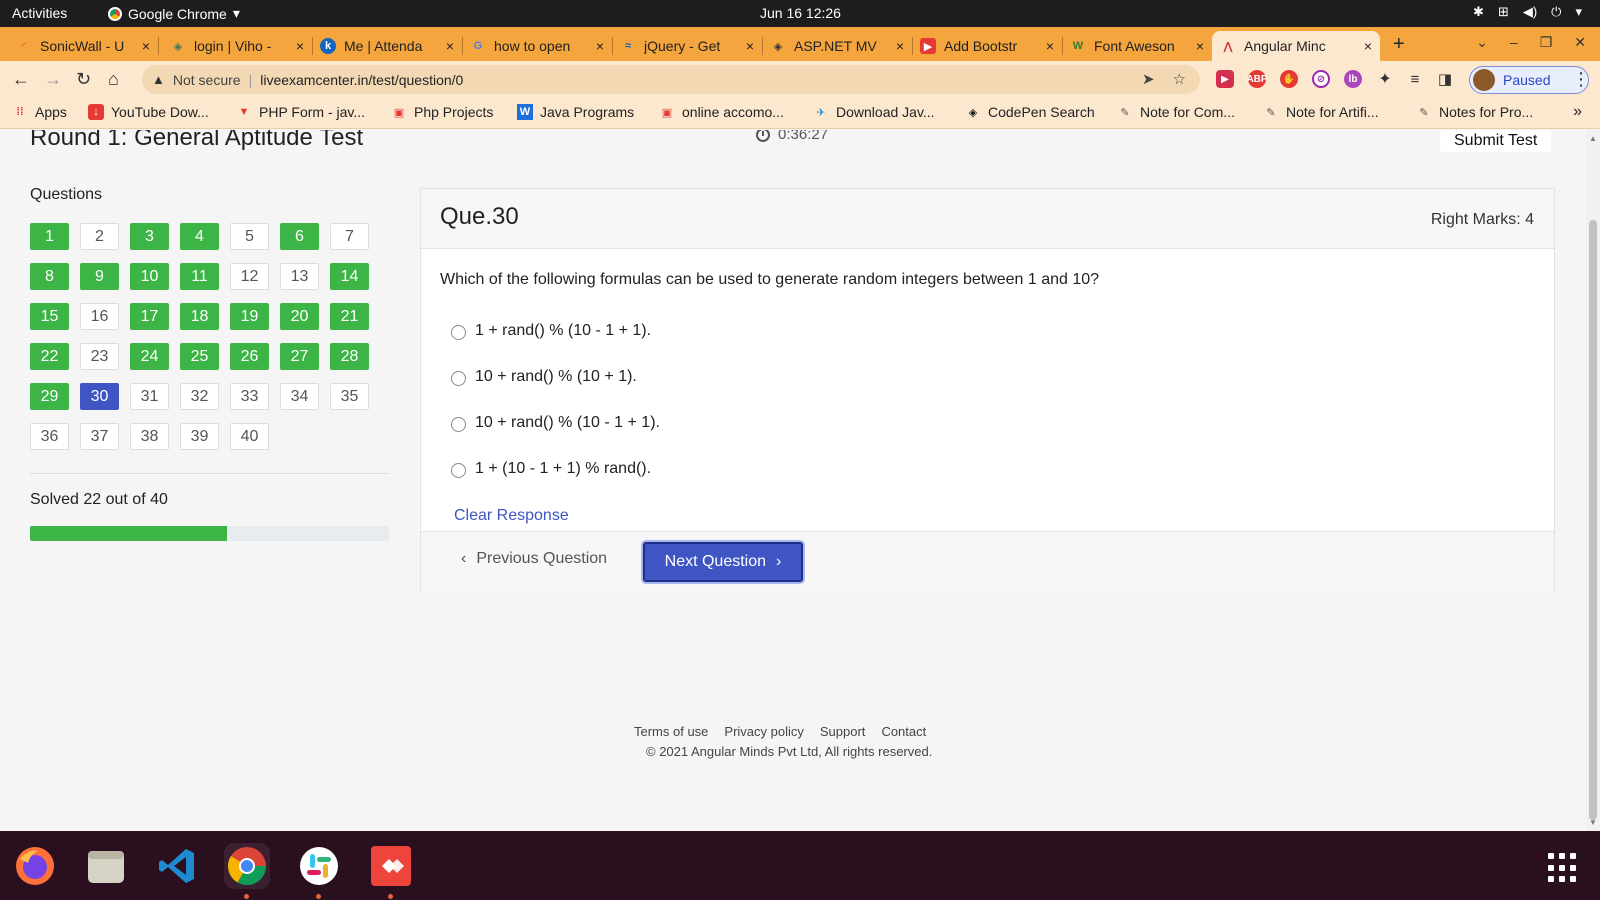 The image size is (1600, 900). What do you see at coordinates (1415, 79) in the screenshot?
I see `media-icon: ≡` at bounding box center [1415, 79].